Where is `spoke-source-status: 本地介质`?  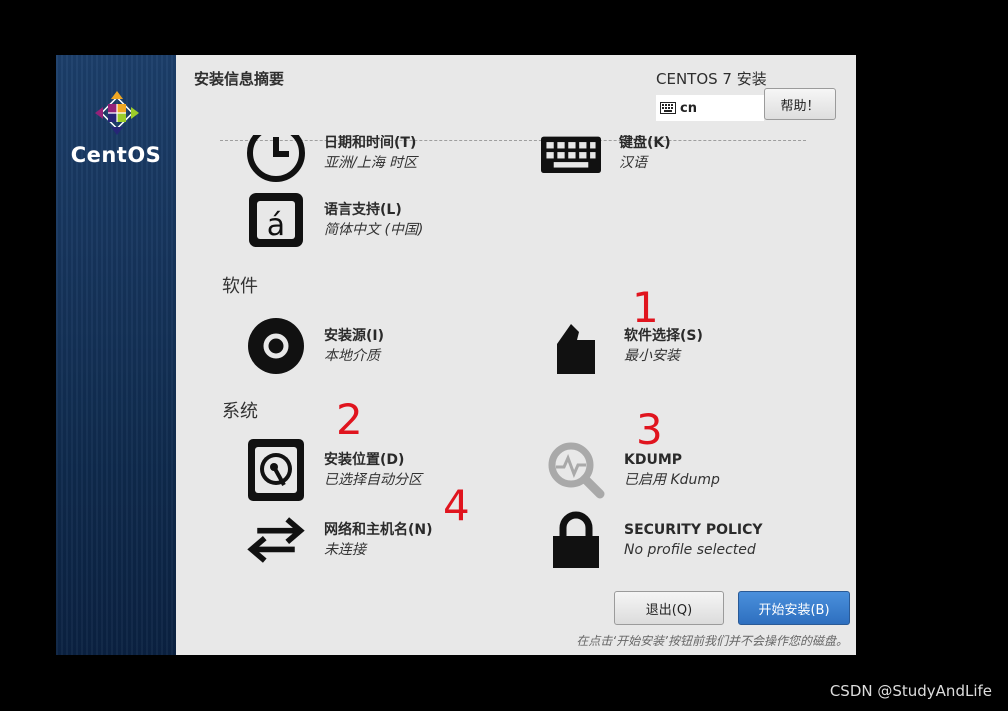
spoke-source-status: 本地介质 is located at coordinates (352, 356).